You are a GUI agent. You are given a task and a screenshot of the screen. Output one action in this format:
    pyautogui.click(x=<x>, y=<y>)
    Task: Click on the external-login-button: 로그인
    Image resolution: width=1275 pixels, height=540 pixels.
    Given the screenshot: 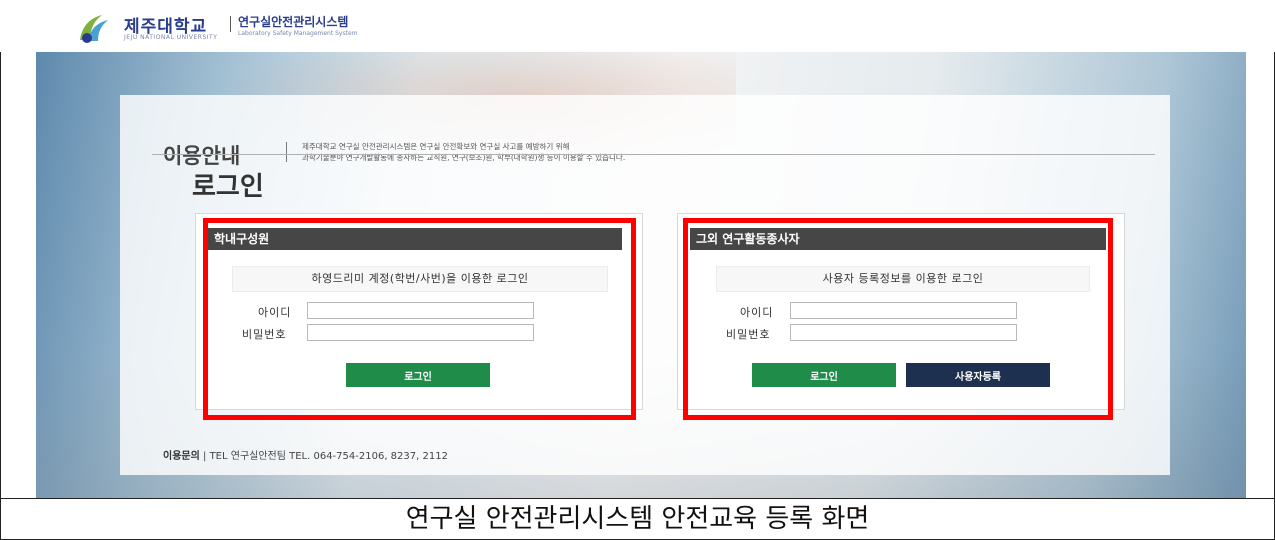 What is the action you would take?
    pyautogui.click(x=824, y=375)
    